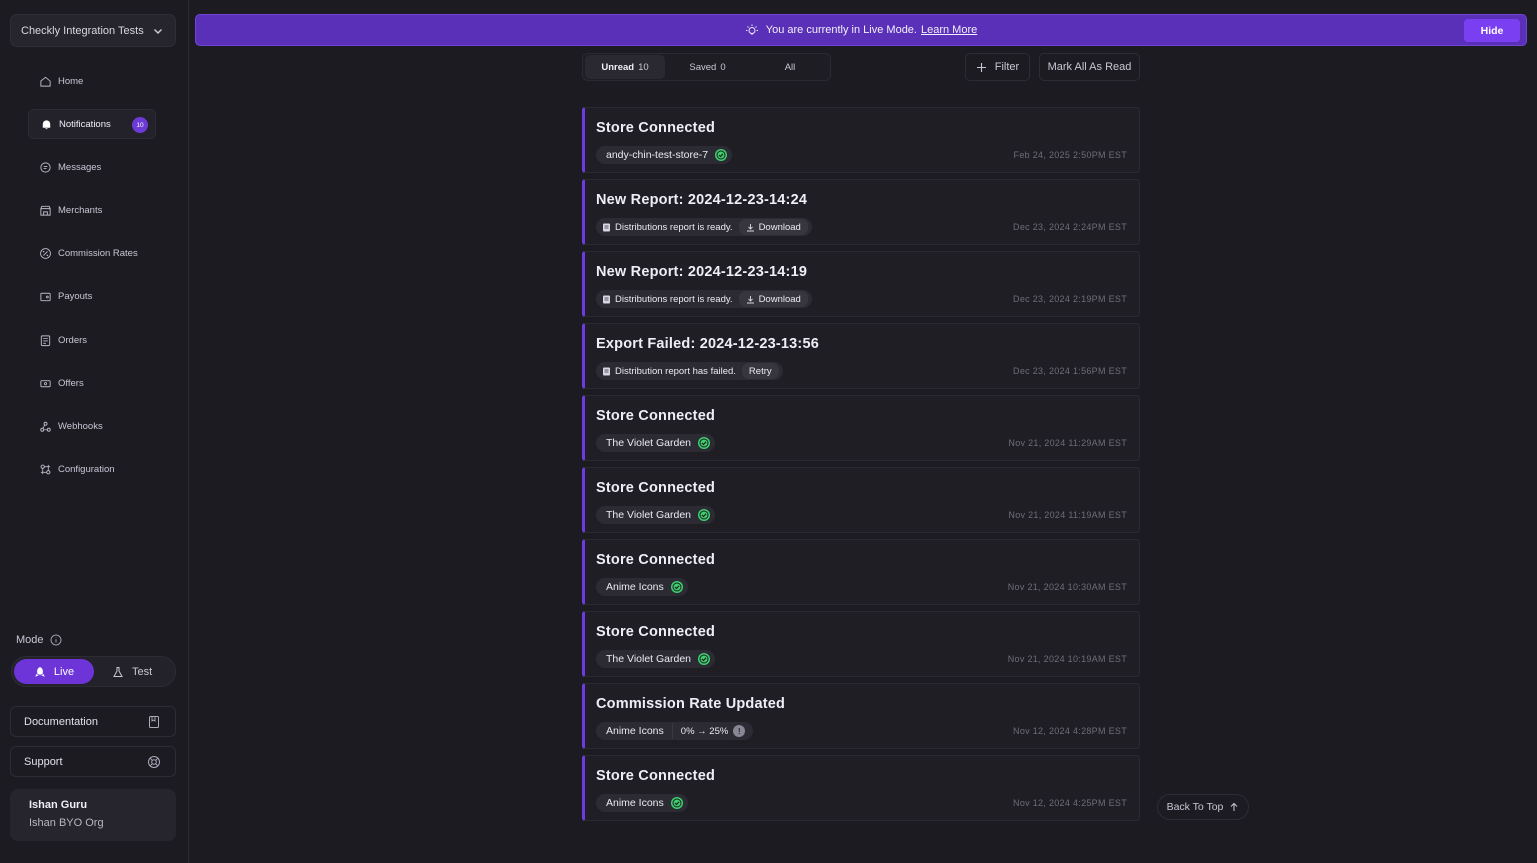  I want to click on tab-unread: Unread 10, so click(625, 67).